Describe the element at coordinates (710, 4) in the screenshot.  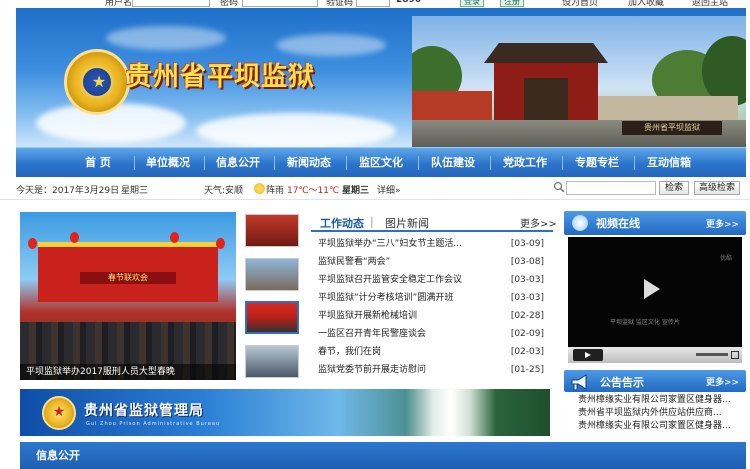
I see `back-main-link: 返回主站` at that location.